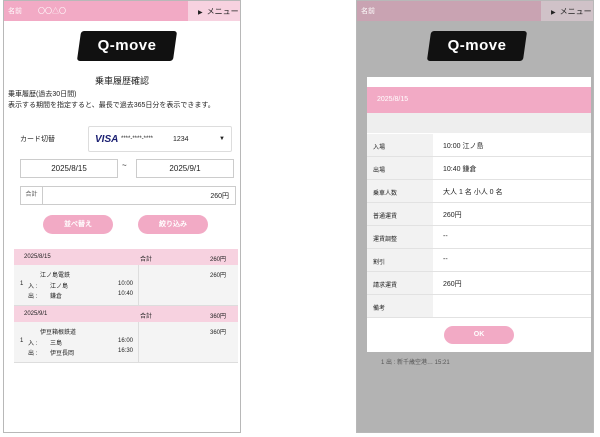  Describe the element at coordinates (78, 224) in the screenshot. I see `sort-button: 並べ替え` at that location.